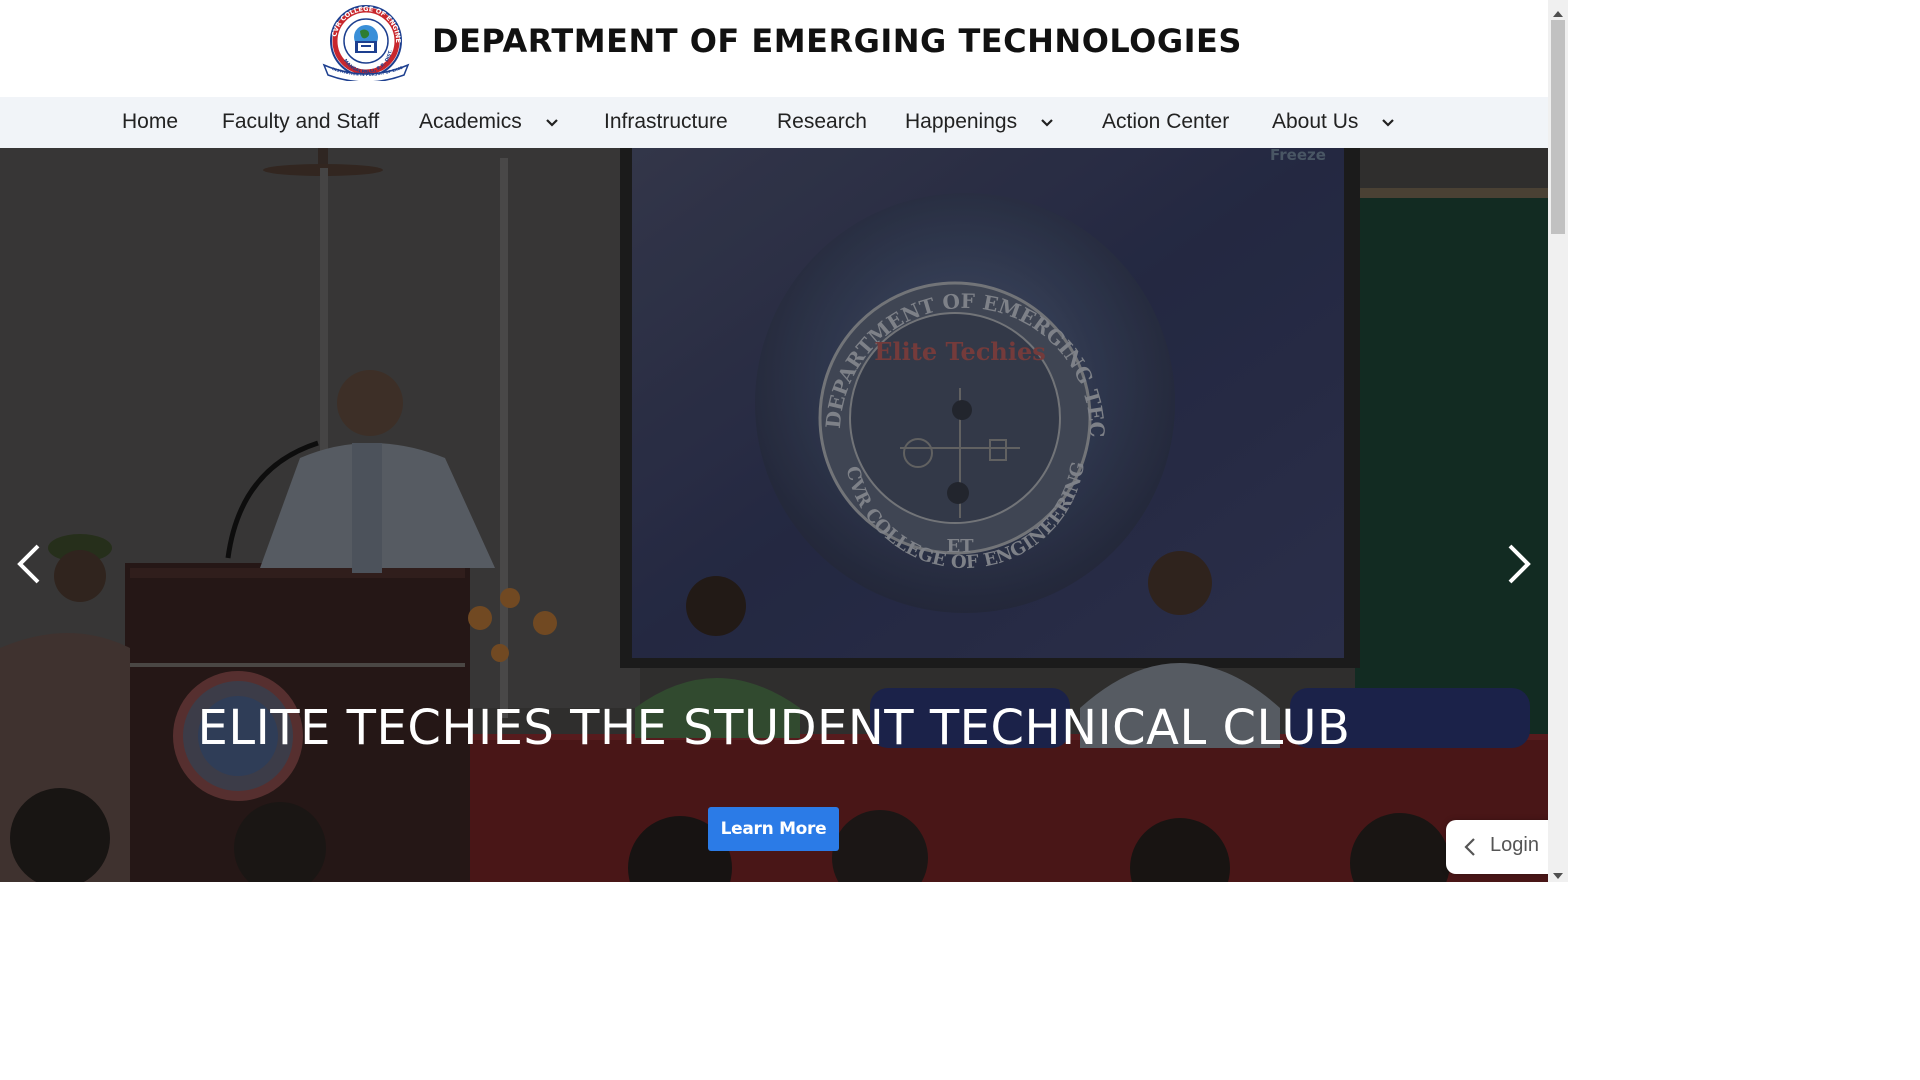  What do you see at coordinates (1558, 441) in the screenshot?
I see `vertical-scrollbar` at bounding box center [1558, 441].